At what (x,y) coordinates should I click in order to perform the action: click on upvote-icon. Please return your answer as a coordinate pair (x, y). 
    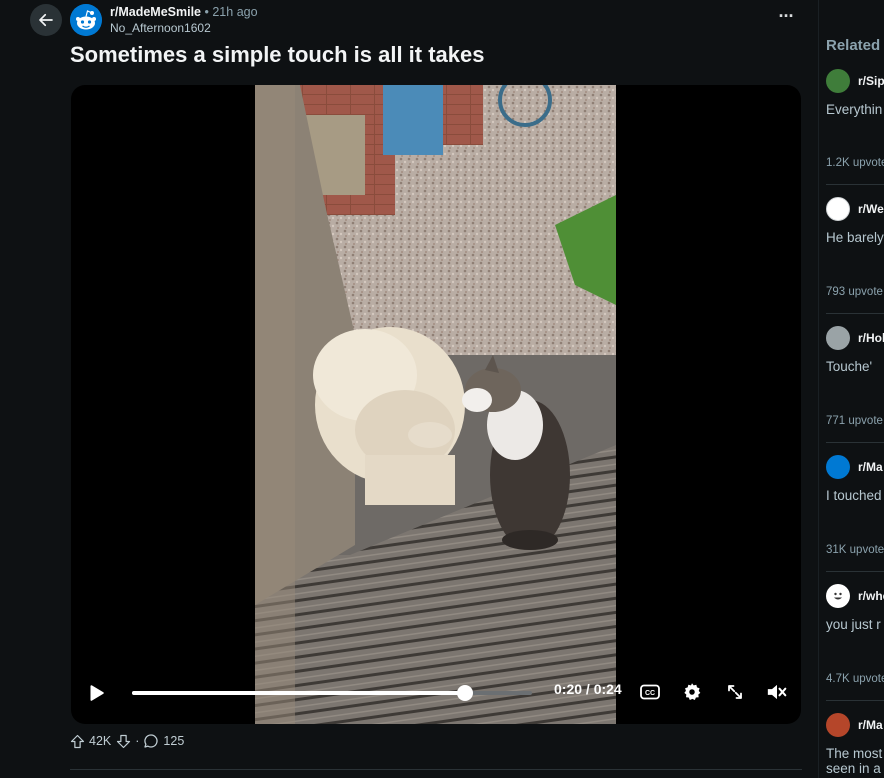
    Looking at the image, I should click on (77, 741).